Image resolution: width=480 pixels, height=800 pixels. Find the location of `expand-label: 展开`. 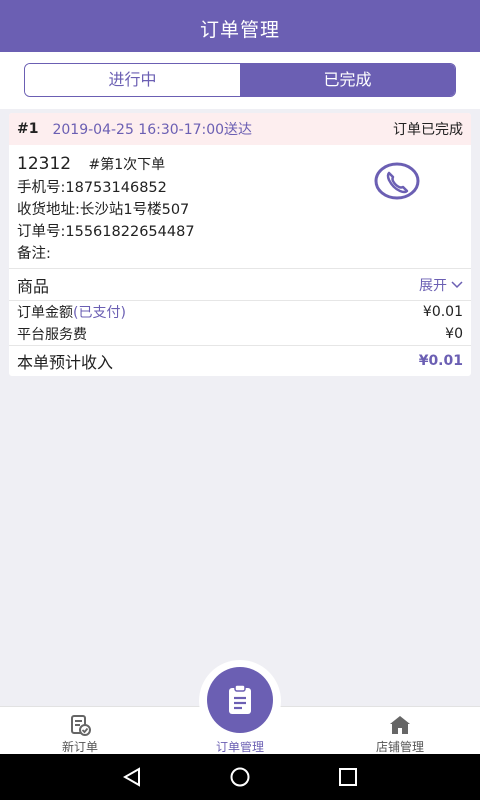

expand-label: 展开 is located at coordinates (433, 285).